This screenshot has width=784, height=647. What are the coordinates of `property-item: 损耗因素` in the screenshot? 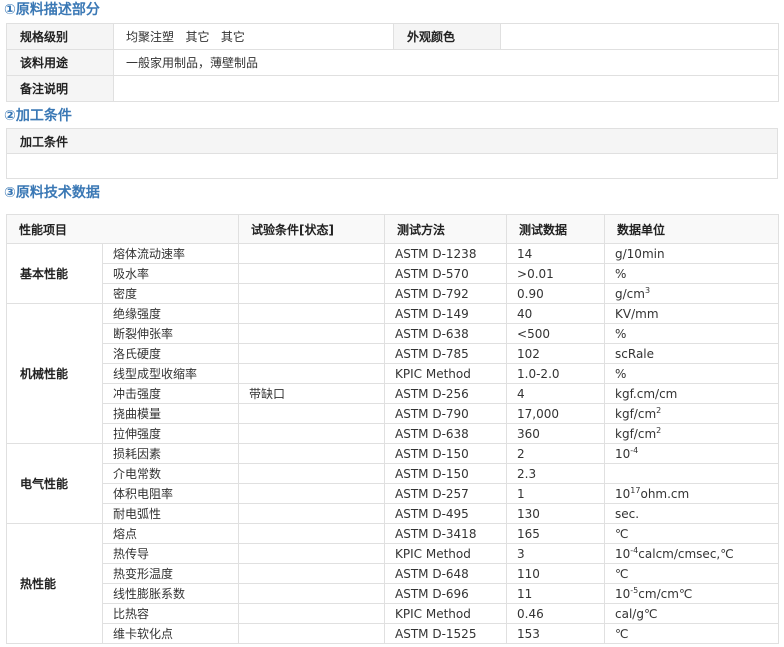 It's located at (170, 453).